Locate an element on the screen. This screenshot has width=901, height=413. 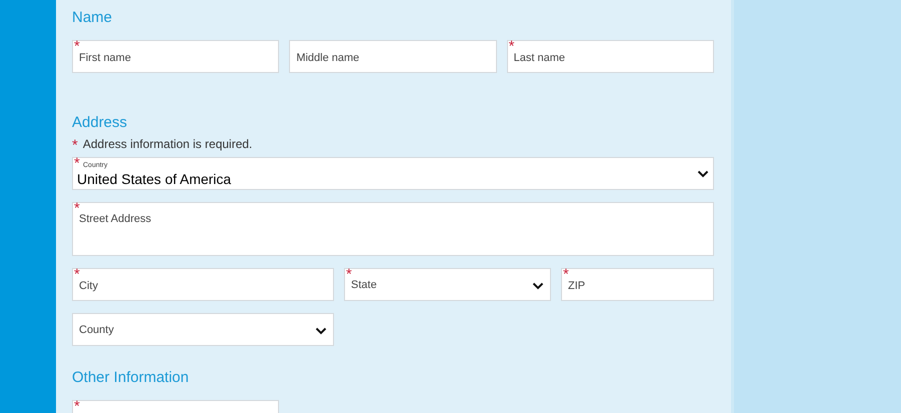
section-heading: Address is located at coordinates (100, 123).